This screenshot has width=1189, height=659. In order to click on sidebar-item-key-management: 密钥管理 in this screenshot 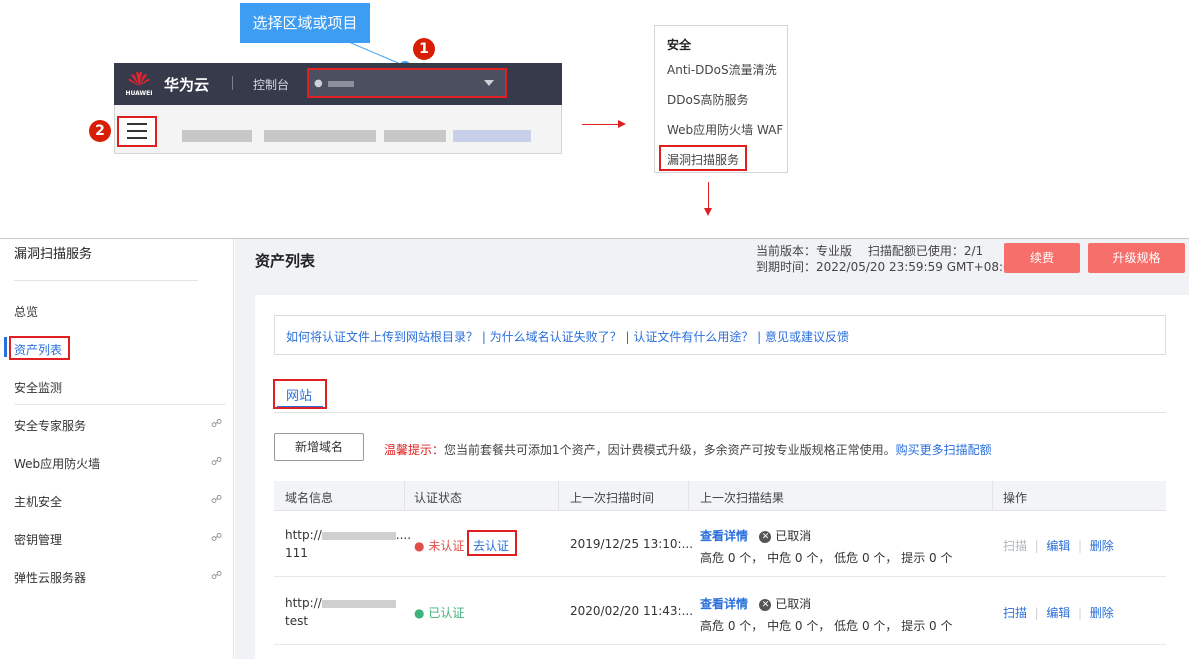, I will do `click(38, 539)`.